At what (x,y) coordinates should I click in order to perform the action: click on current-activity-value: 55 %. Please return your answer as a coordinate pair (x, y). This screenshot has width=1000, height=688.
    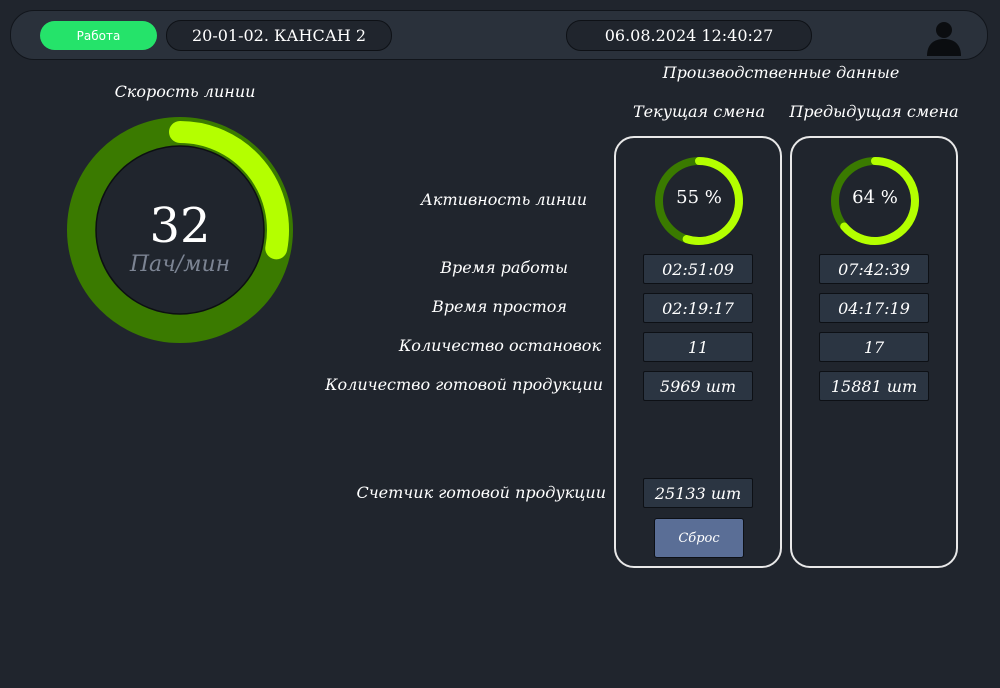
    Looking at the image, I should click on (699, 197).